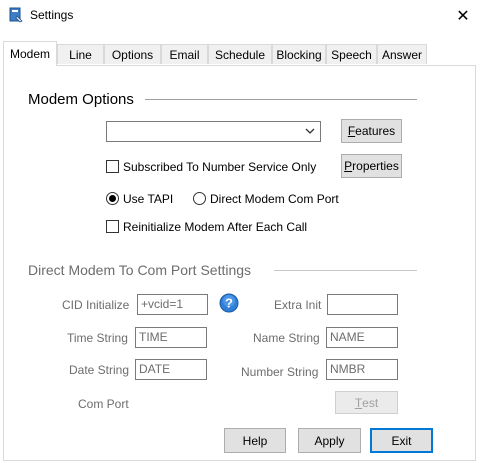  I want to click on extra-init-label: Extra Init, so click(298, 305).